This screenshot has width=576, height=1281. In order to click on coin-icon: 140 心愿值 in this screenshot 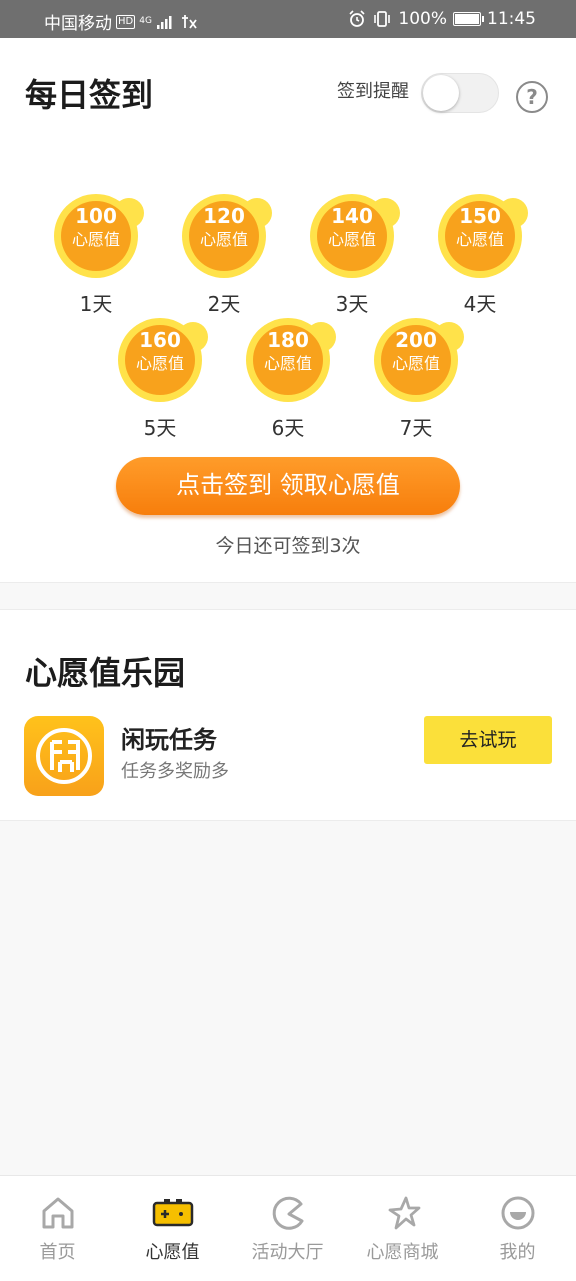, I will do `click(355, 236)`.